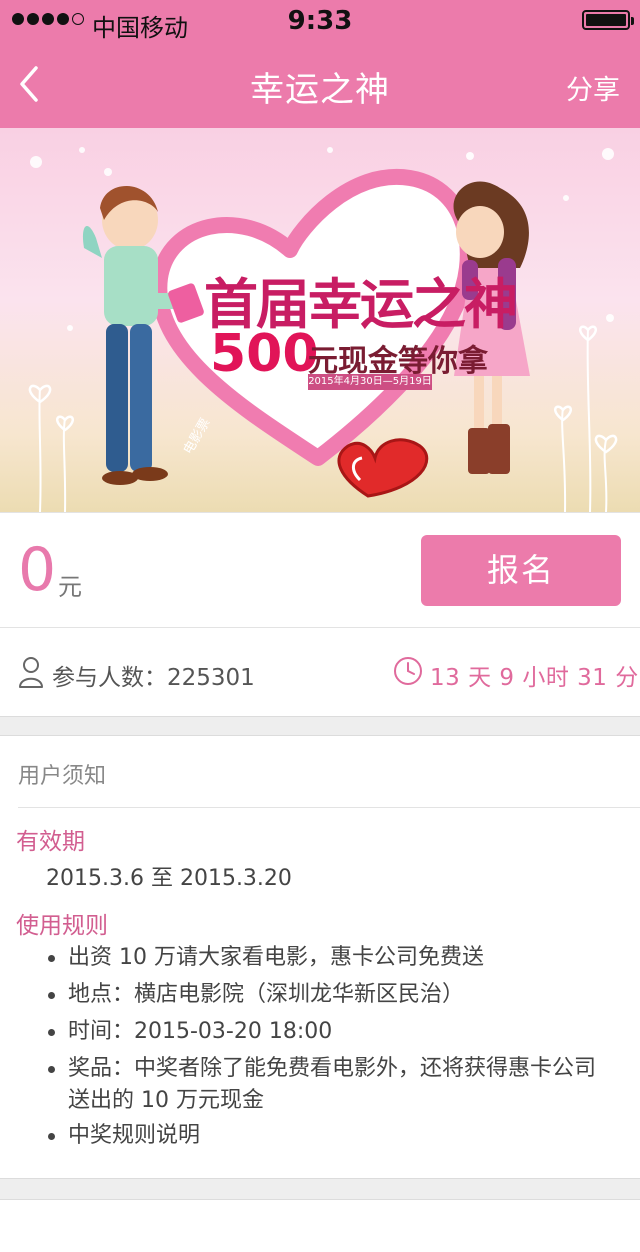 This screenshot has height=1252, width=640. I want to click on rule-item: 奖品：中奖者除了能免费看电影外，还将获得惠卡公司送出的 10 万元现金, so click(322, 1085).